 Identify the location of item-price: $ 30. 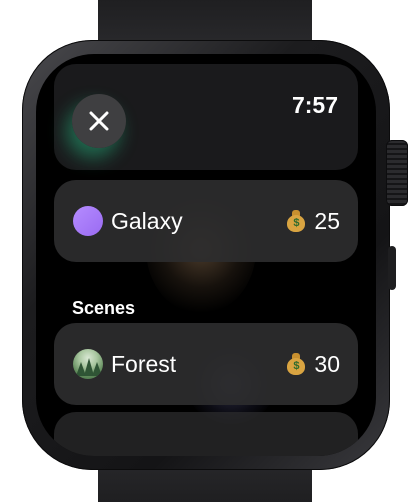
(313, 364).